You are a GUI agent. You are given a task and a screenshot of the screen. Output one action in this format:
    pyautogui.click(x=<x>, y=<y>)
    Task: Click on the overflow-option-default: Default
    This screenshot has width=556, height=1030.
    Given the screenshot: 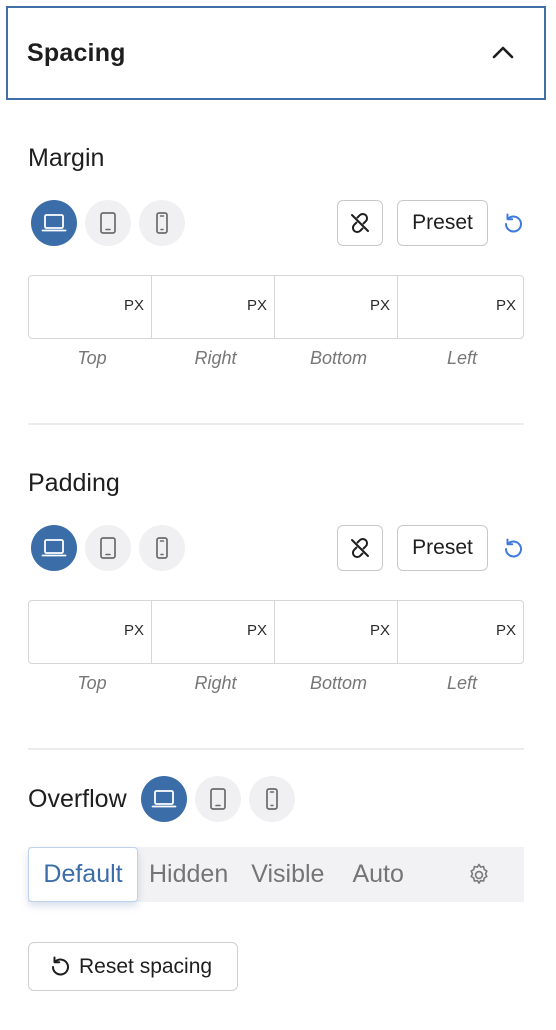 What is the action you would take?
    pyautogui.click(x=83, y=874)
    